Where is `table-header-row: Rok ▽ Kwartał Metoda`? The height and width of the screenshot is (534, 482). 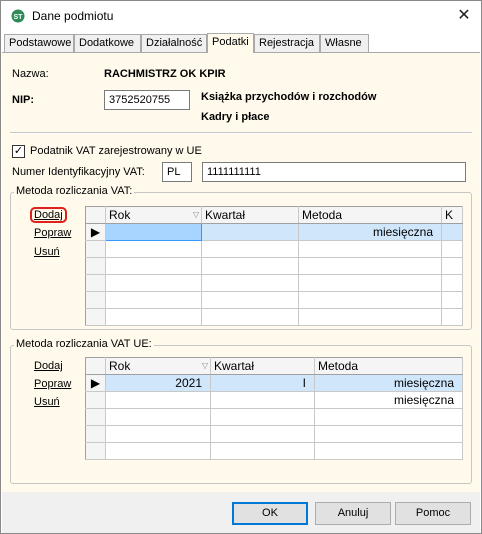
table-header-row: Rok ▽ Kwartał Metoda is located at coordinates (274, 366).